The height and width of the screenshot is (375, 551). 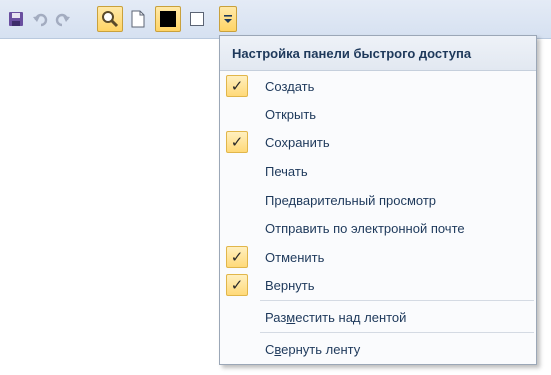 I want to click on menu-item-label: Сохранить, so click(x=297, y=142).